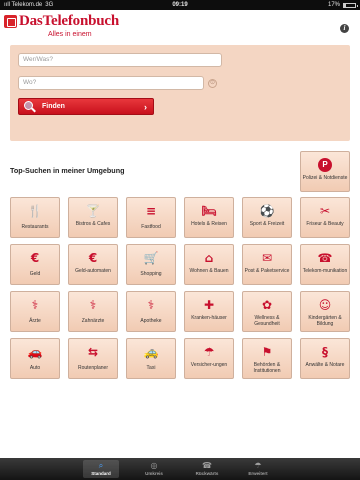 This screenshot has height=480, width=360. I want to click on tile-label: Polizei & Notdienste, so click(325, 178).